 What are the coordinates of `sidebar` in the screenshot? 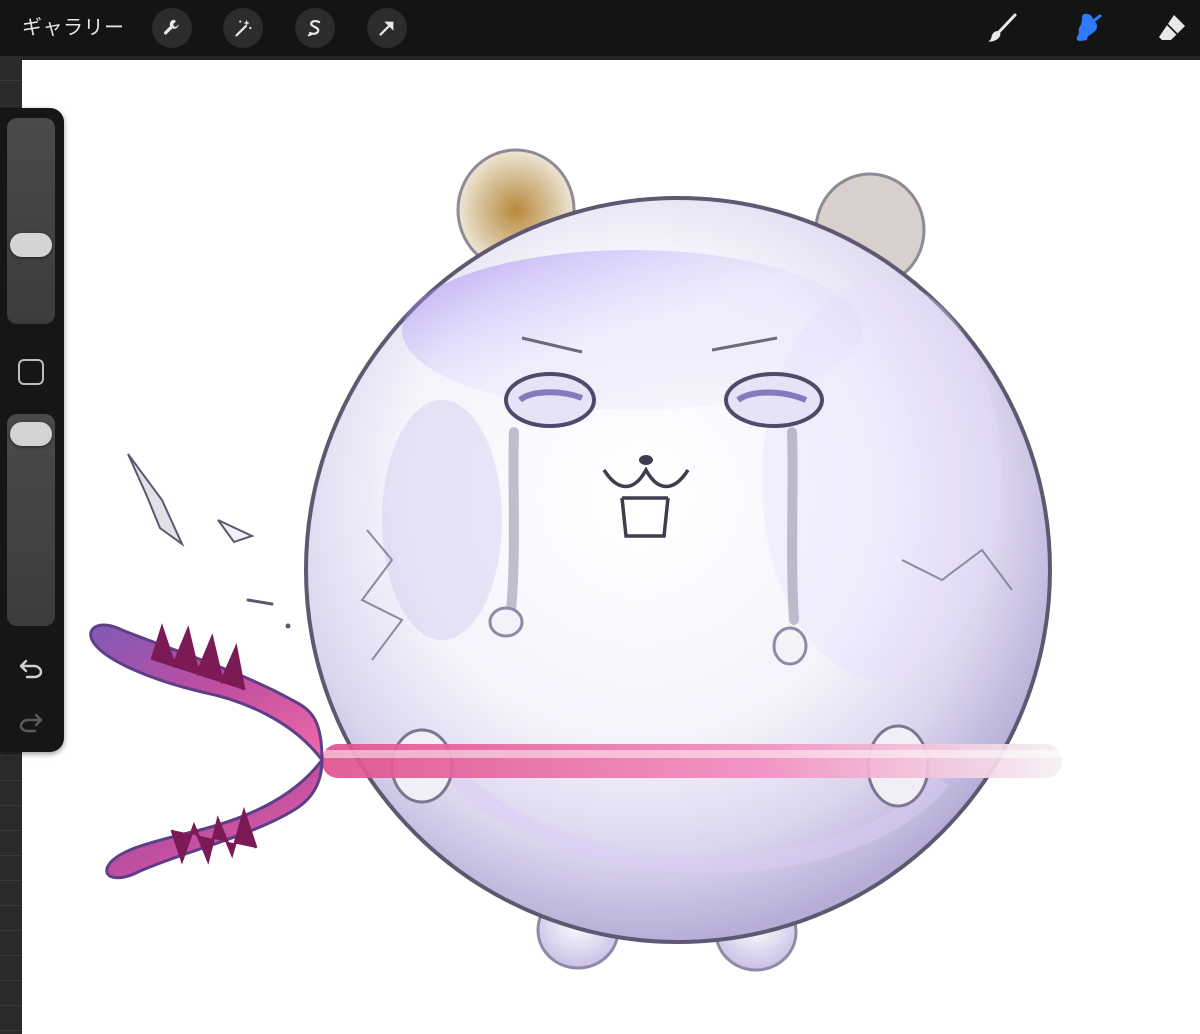 It's located at (32, 430).